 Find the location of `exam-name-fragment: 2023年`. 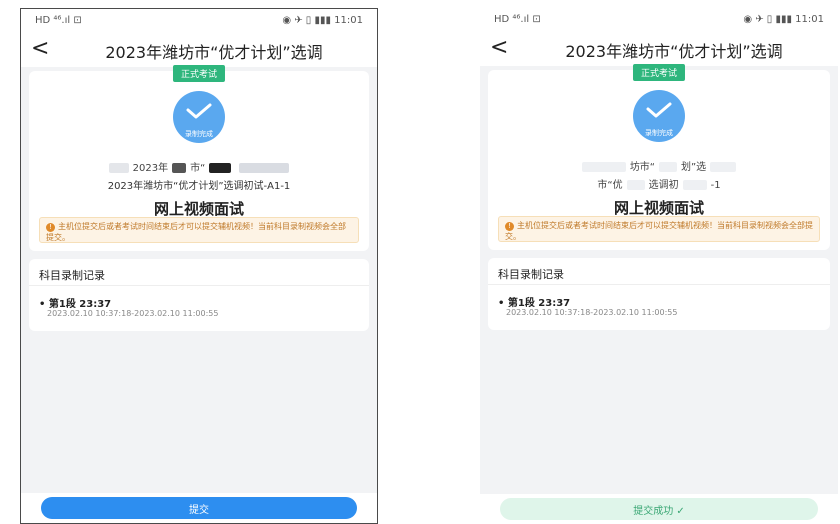

exam-name-fragment: 2023年 is located at coordinates (150, 168).